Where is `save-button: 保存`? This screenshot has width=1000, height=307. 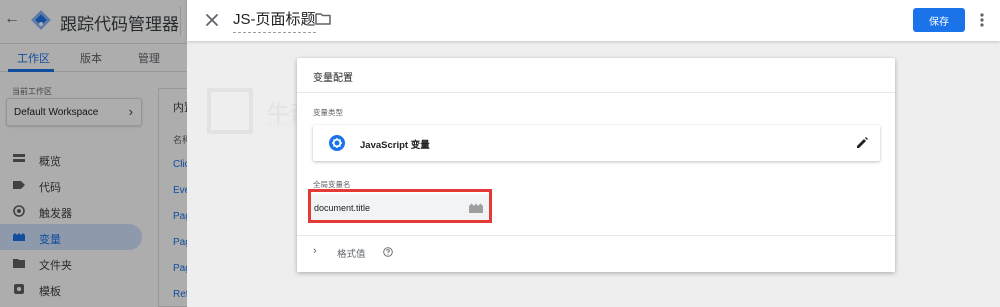 save-button: 保存 is located at coordinates (939, 20).